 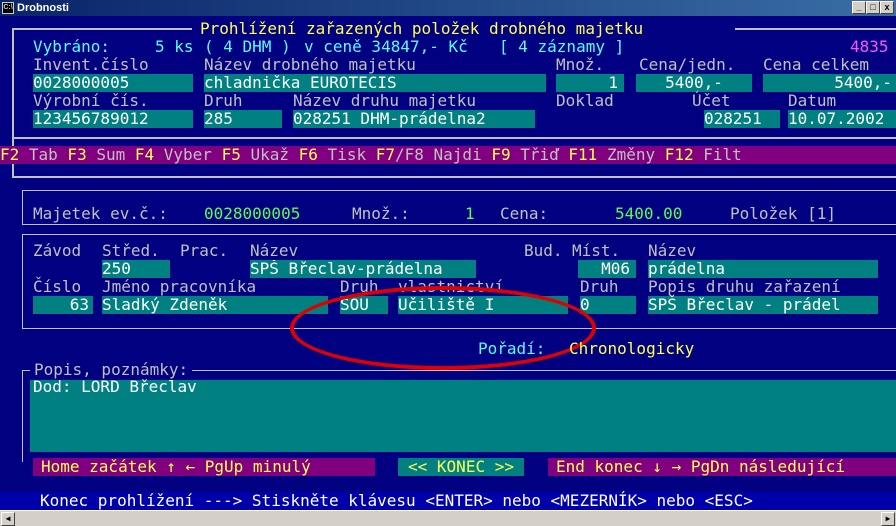 What do you see at coordinates (596, 250) in the screenshot?
I see `label-room: Míst.` at bounding box center [596, 250].